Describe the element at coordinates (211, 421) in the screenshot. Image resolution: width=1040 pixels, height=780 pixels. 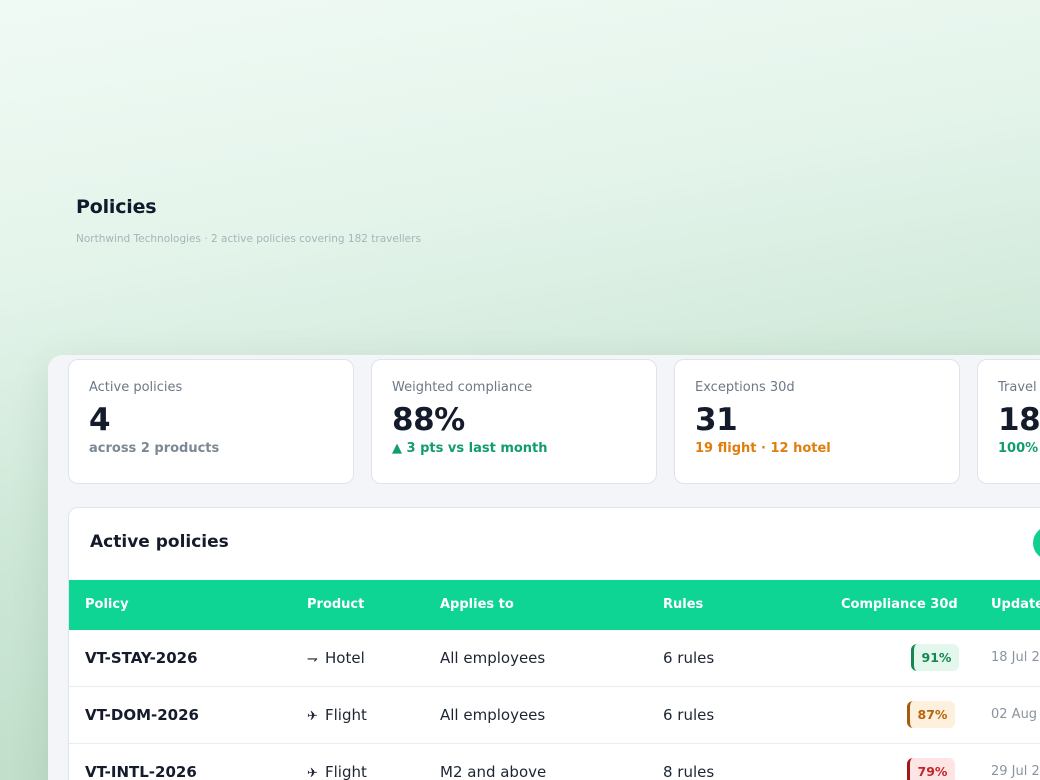
I see `kpi-card-active-policies: Active policies 4 across 2 products` at that location.